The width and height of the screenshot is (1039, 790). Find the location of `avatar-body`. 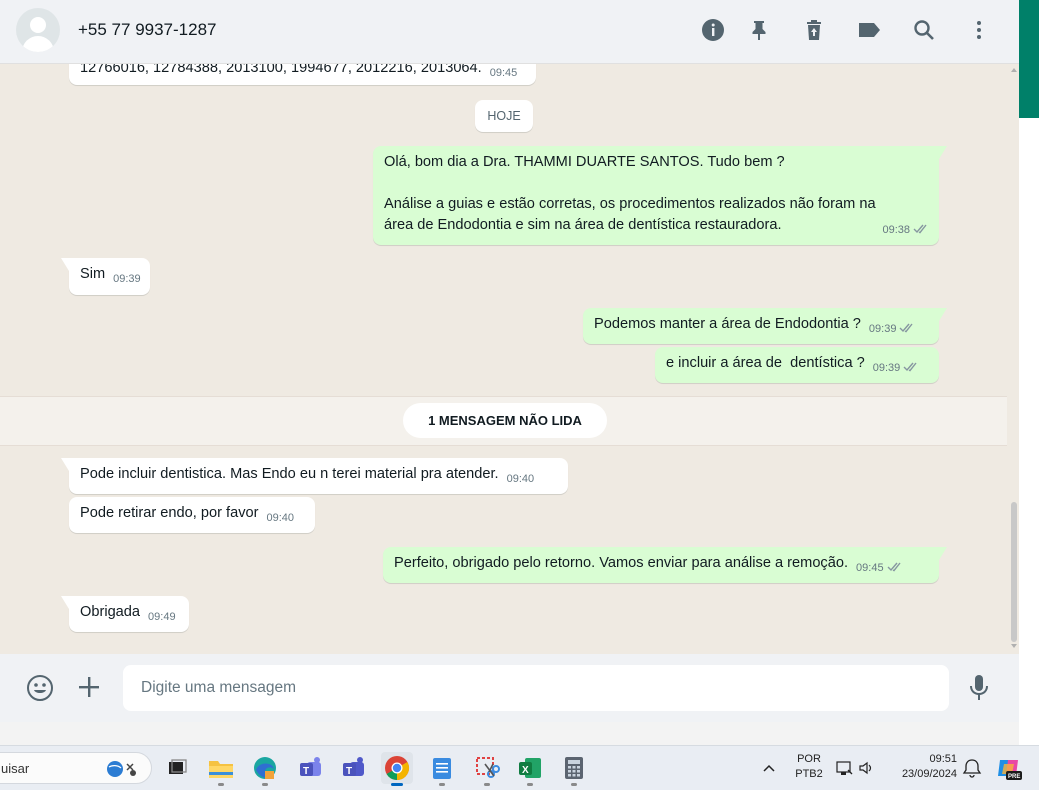

avatar-body is located at coordinates (38, 44).